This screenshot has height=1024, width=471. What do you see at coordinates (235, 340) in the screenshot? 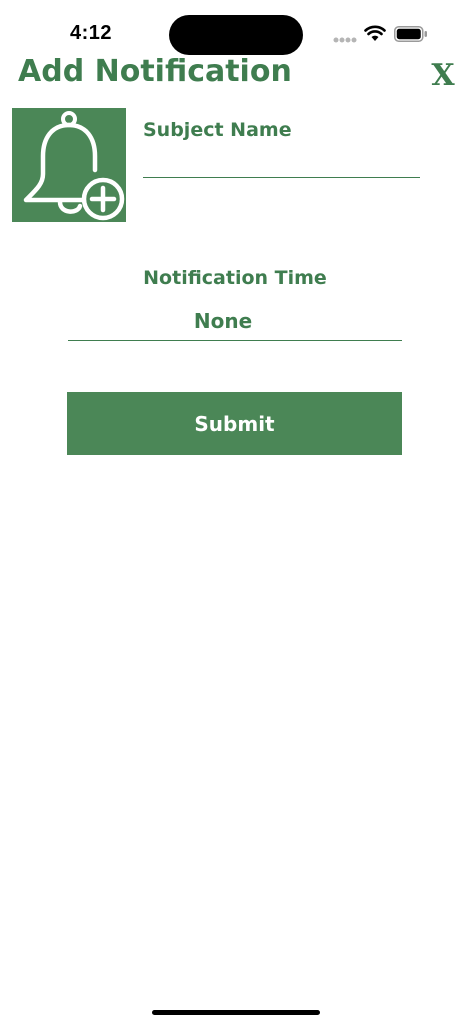
I see `notification-time-underline` at bounding box center [235, 340].